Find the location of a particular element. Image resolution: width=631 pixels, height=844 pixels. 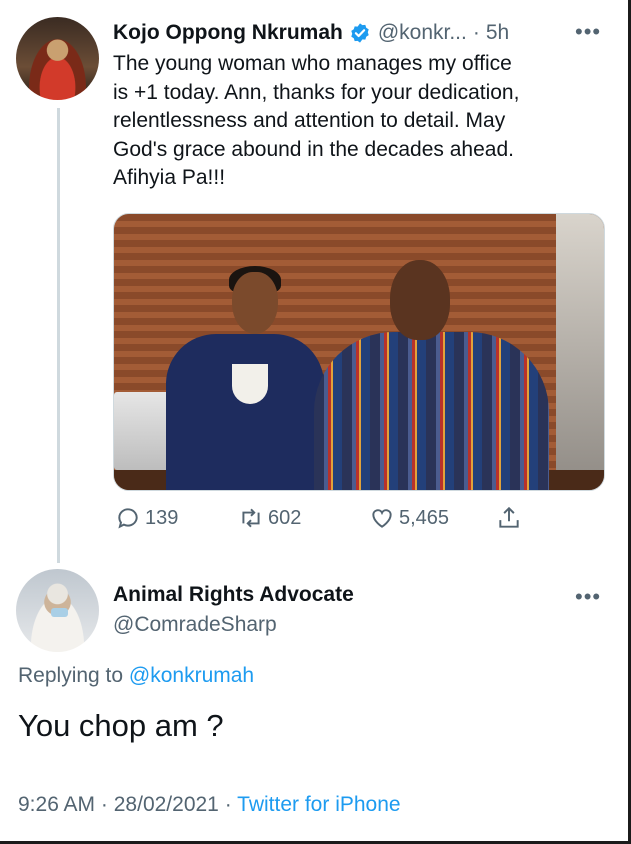

more-options-icon: ••• is located at coordinates (588, 32).